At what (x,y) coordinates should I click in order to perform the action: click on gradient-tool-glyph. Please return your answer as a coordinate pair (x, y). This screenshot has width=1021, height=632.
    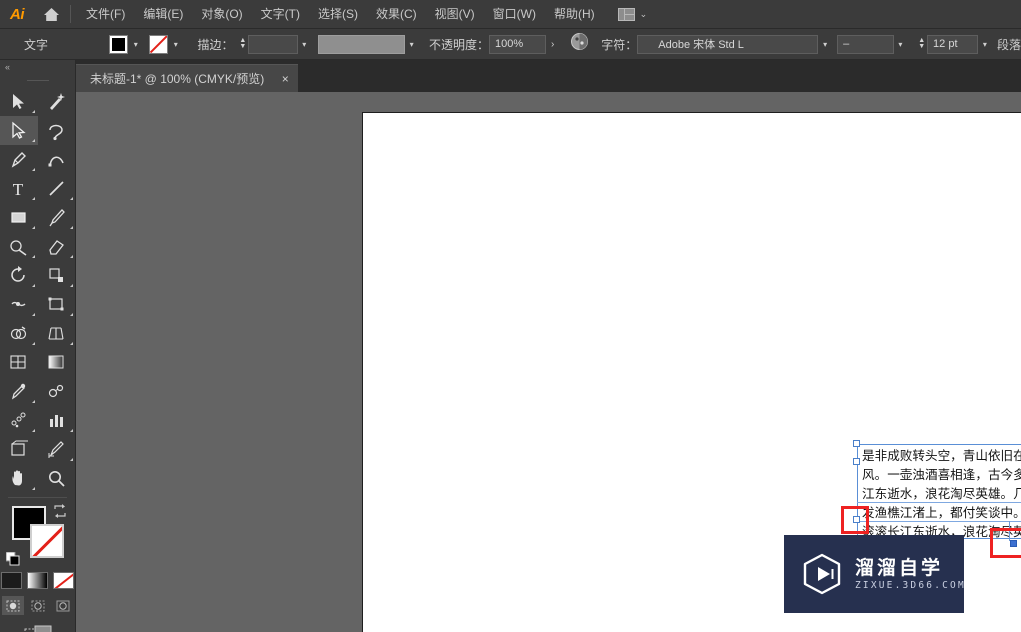
    Looking at the image, I should click on (56, 362).